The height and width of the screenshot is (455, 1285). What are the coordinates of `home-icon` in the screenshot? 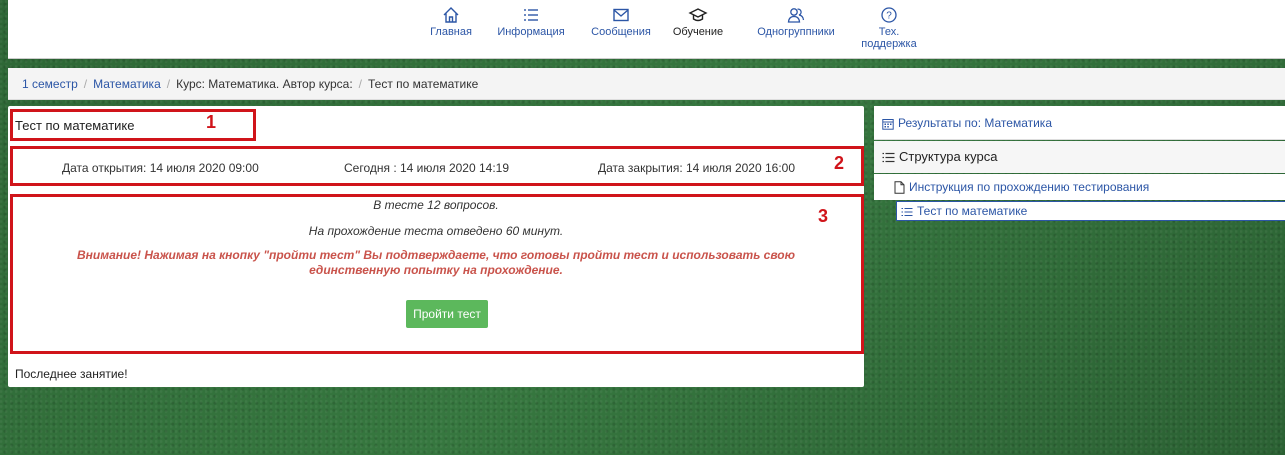 It's located at (451, 15).